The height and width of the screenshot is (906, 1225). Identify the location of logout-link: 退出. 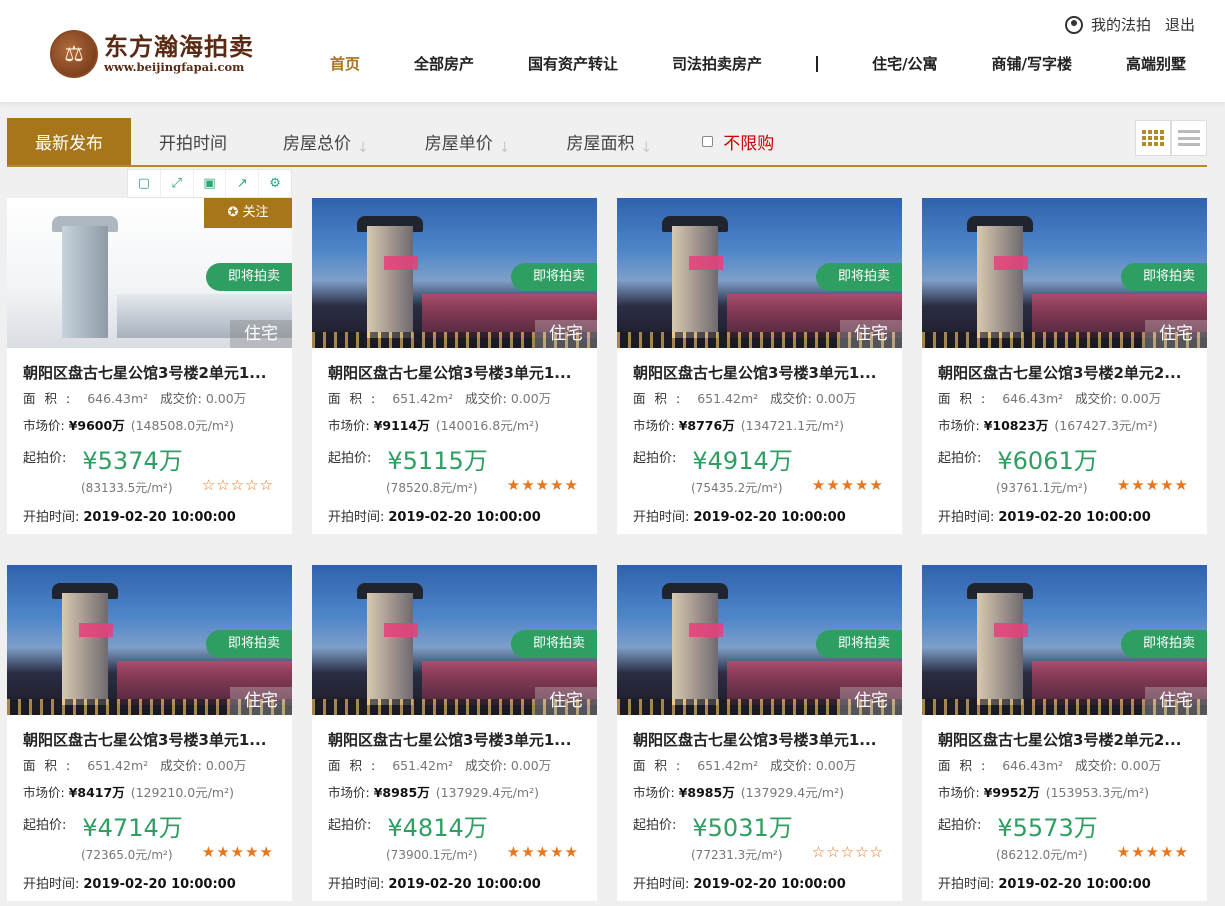
(1180, 24).